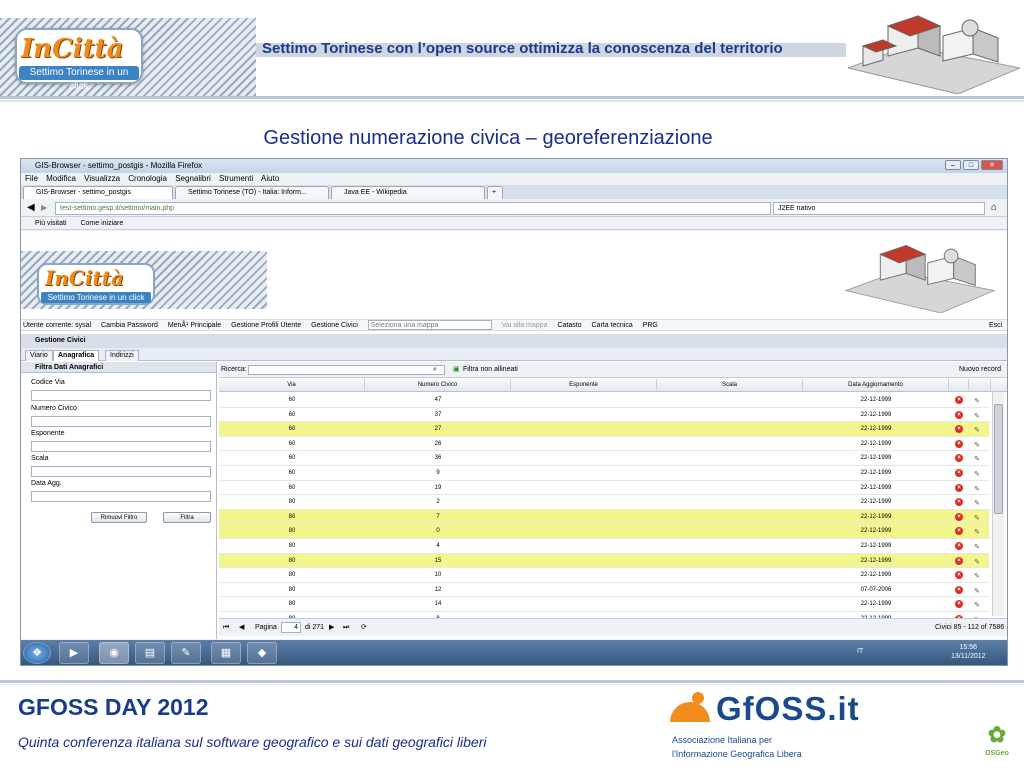  I want to click on grid-search-input, so click(346, 370).